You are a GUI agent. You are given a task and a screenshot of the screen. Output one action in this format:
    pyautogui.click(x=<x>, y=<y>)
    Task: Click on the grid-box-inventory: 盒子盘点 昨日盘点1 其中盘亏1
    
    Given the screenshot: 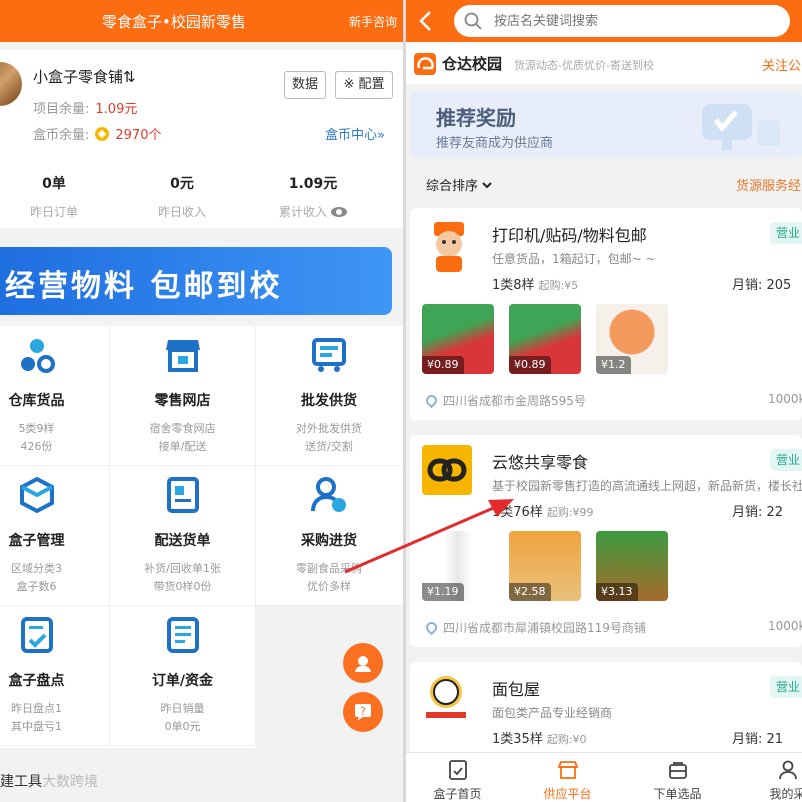 What is the action you would take?
    pyautogui.click(x=55, y=676)
    